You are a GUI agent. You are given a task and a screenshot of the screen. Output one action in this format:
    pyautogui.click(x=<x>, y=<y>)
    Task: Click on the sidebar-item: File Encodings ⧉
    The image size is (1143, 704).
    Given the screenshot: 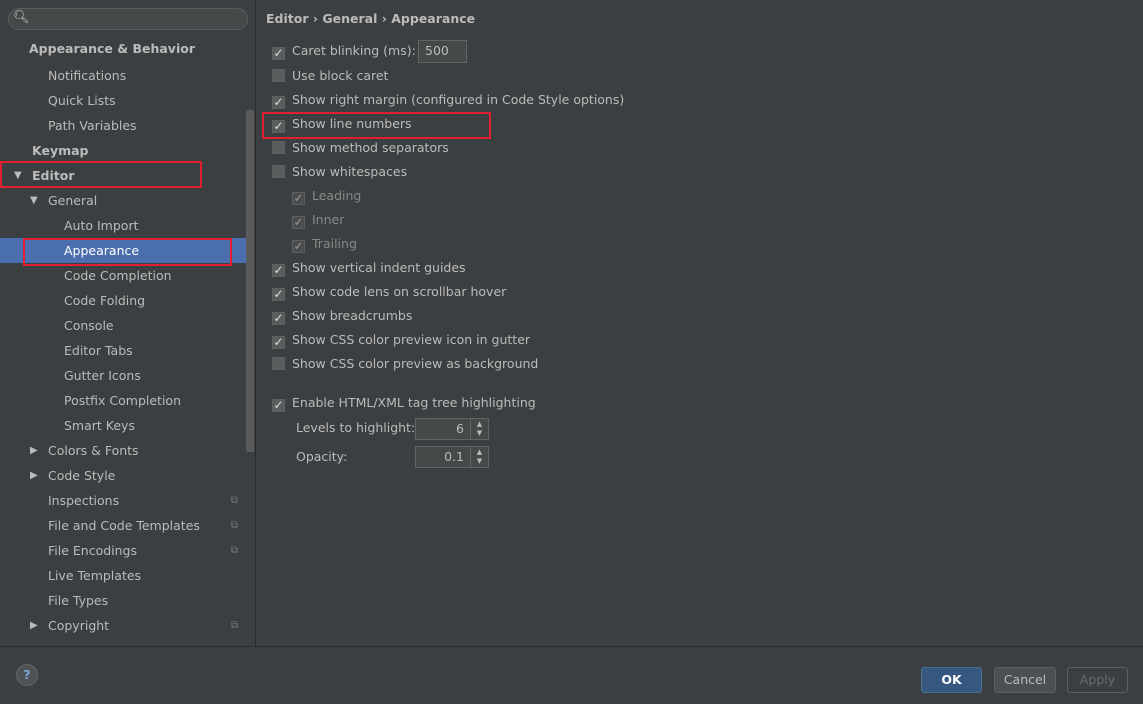 What is the action you would take?
    pyautogui.click(x=123, y=550)
    